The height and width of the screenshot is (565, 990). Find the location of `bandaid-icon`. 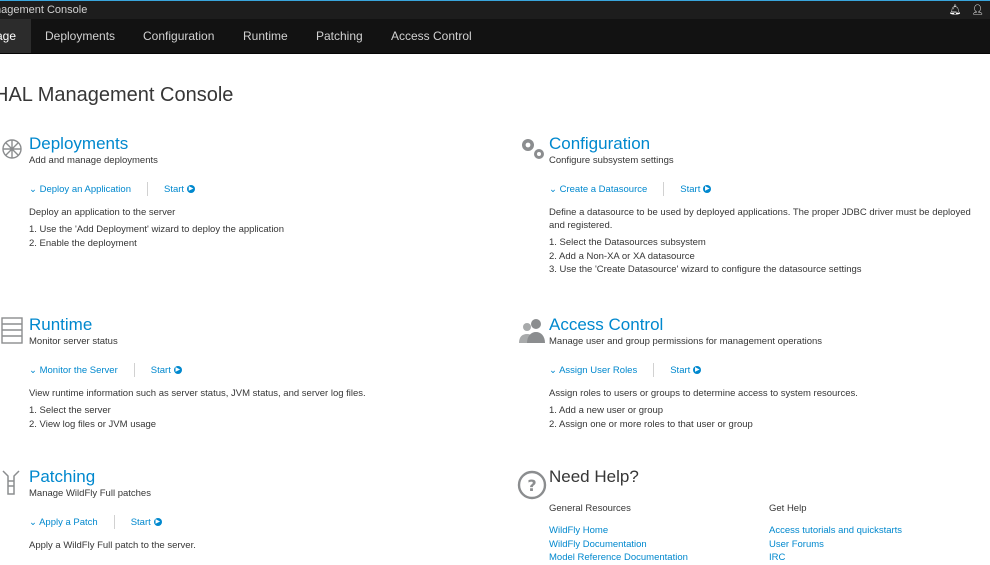

bandaid-icon is located at coordinates (11, 482).